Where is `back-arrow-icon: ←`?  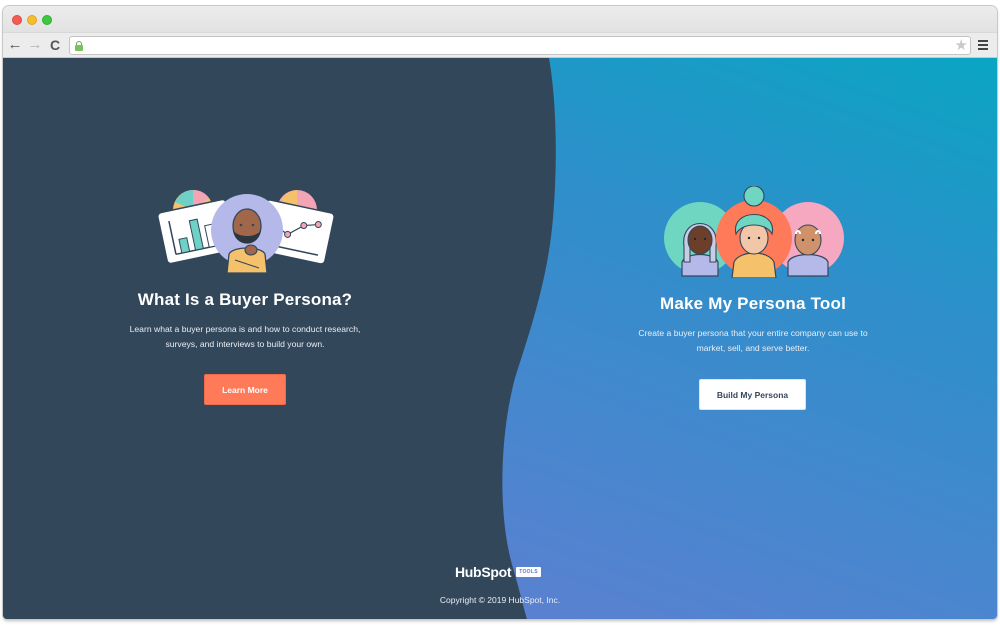
back-arrow-icon: ← is located at coordinates (15, 45).